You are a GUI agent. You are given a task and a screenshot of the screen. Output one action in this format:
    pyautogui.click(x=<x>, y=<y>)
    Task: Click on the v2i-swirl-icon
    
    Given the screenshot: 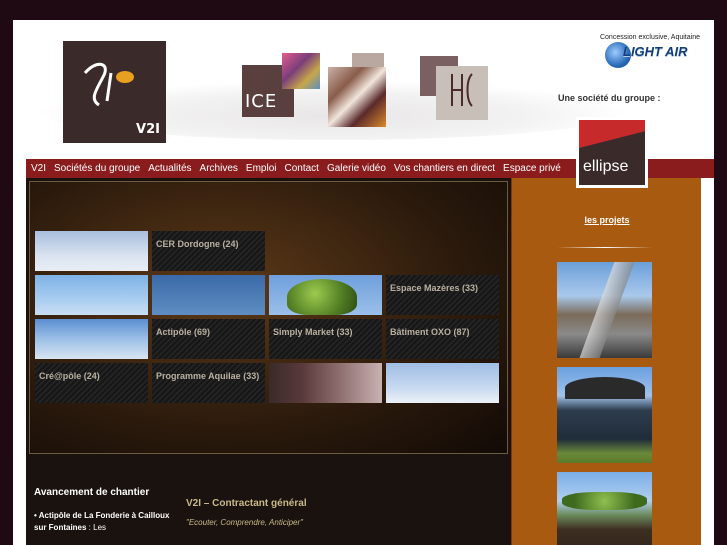 What is the action you would take?
    pyautogui.click(x=108, y=84)
    